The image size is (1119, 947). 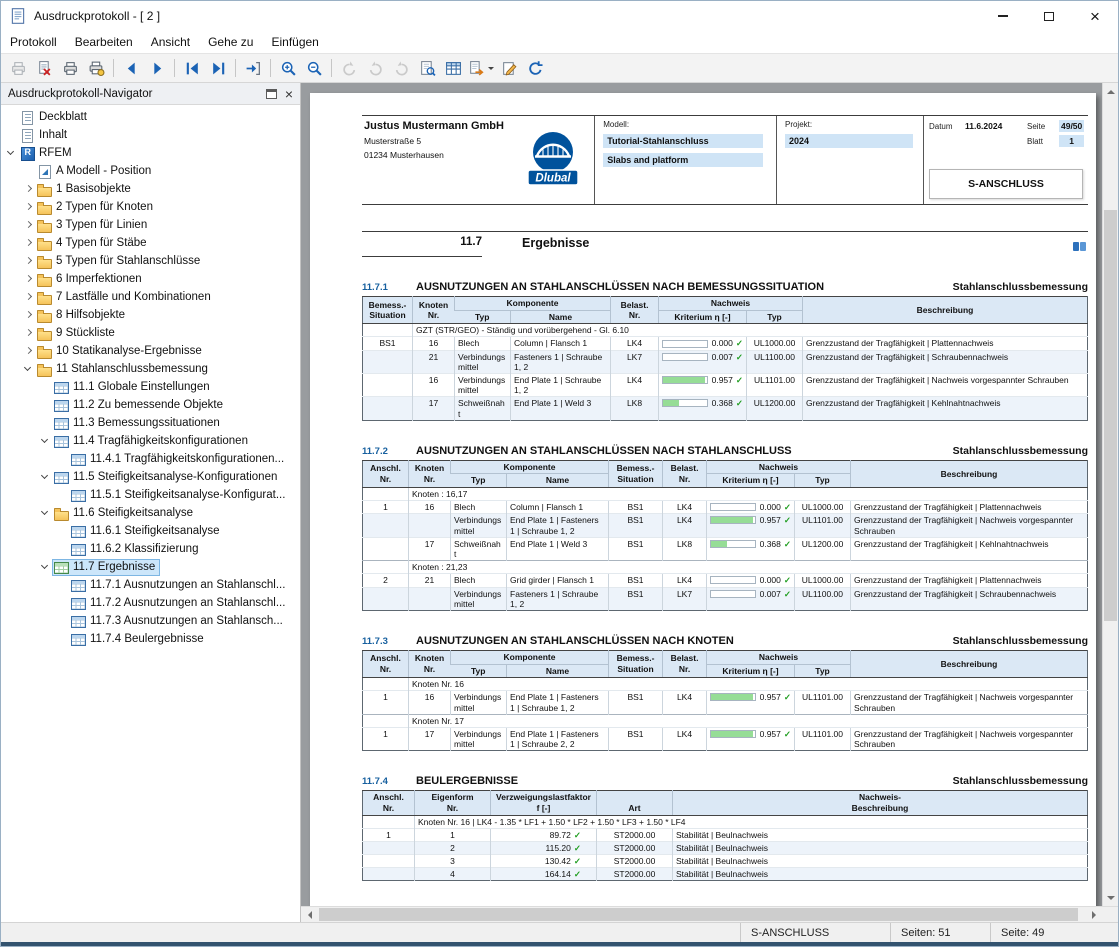 I want to click on tree-item-inhalt: Inhalt, so click(x=150, y=135).